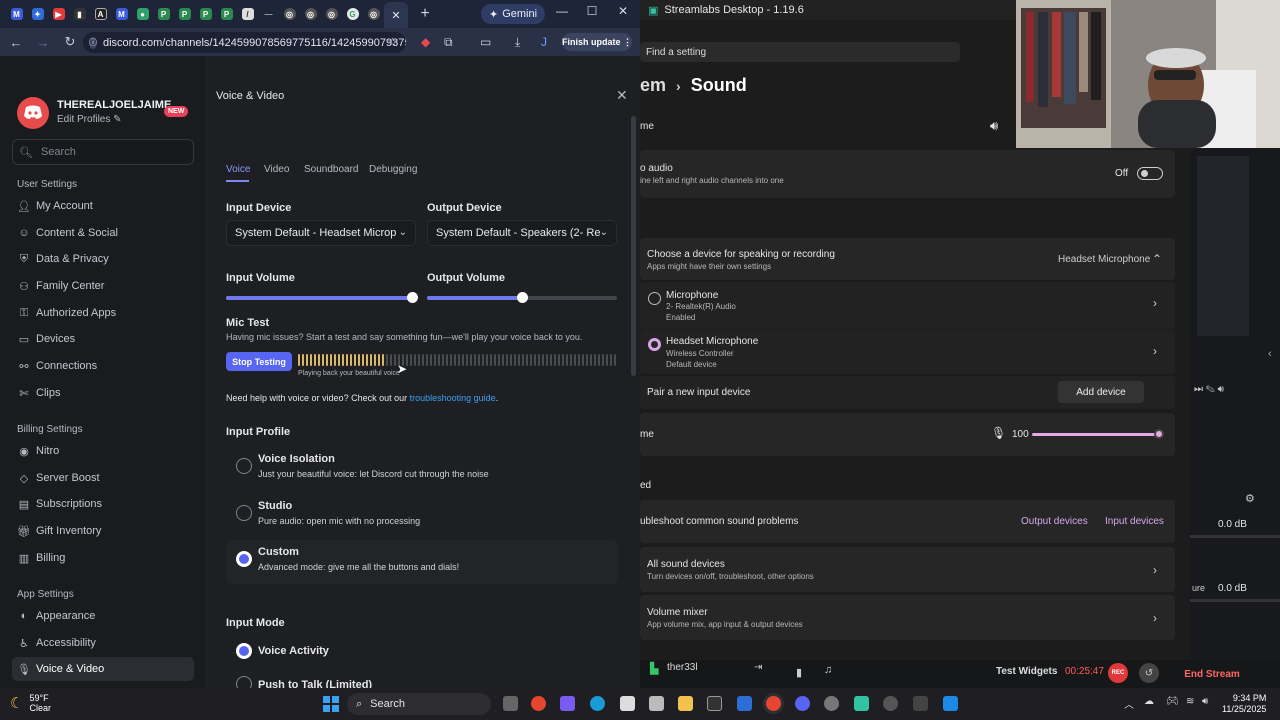  What do you see at coordinates (259, 361) in the screenshot?
I see `stop-testing-button: Stop Testing` at bounding box center [259, 361].